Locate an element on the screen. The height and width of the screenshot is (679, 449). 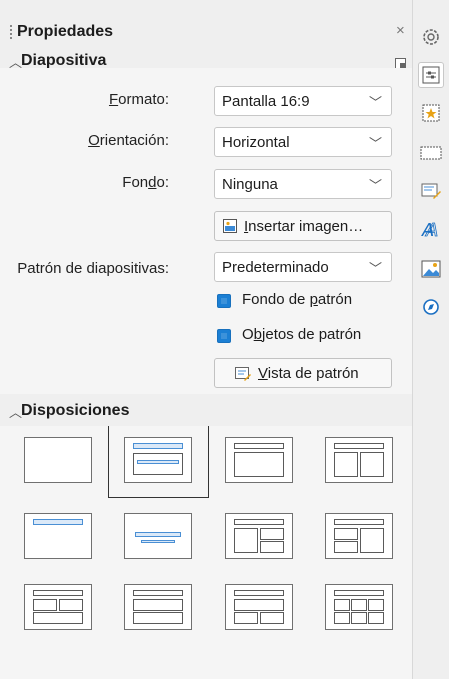
layout-title-2-content is located at coordinates (359, 460).